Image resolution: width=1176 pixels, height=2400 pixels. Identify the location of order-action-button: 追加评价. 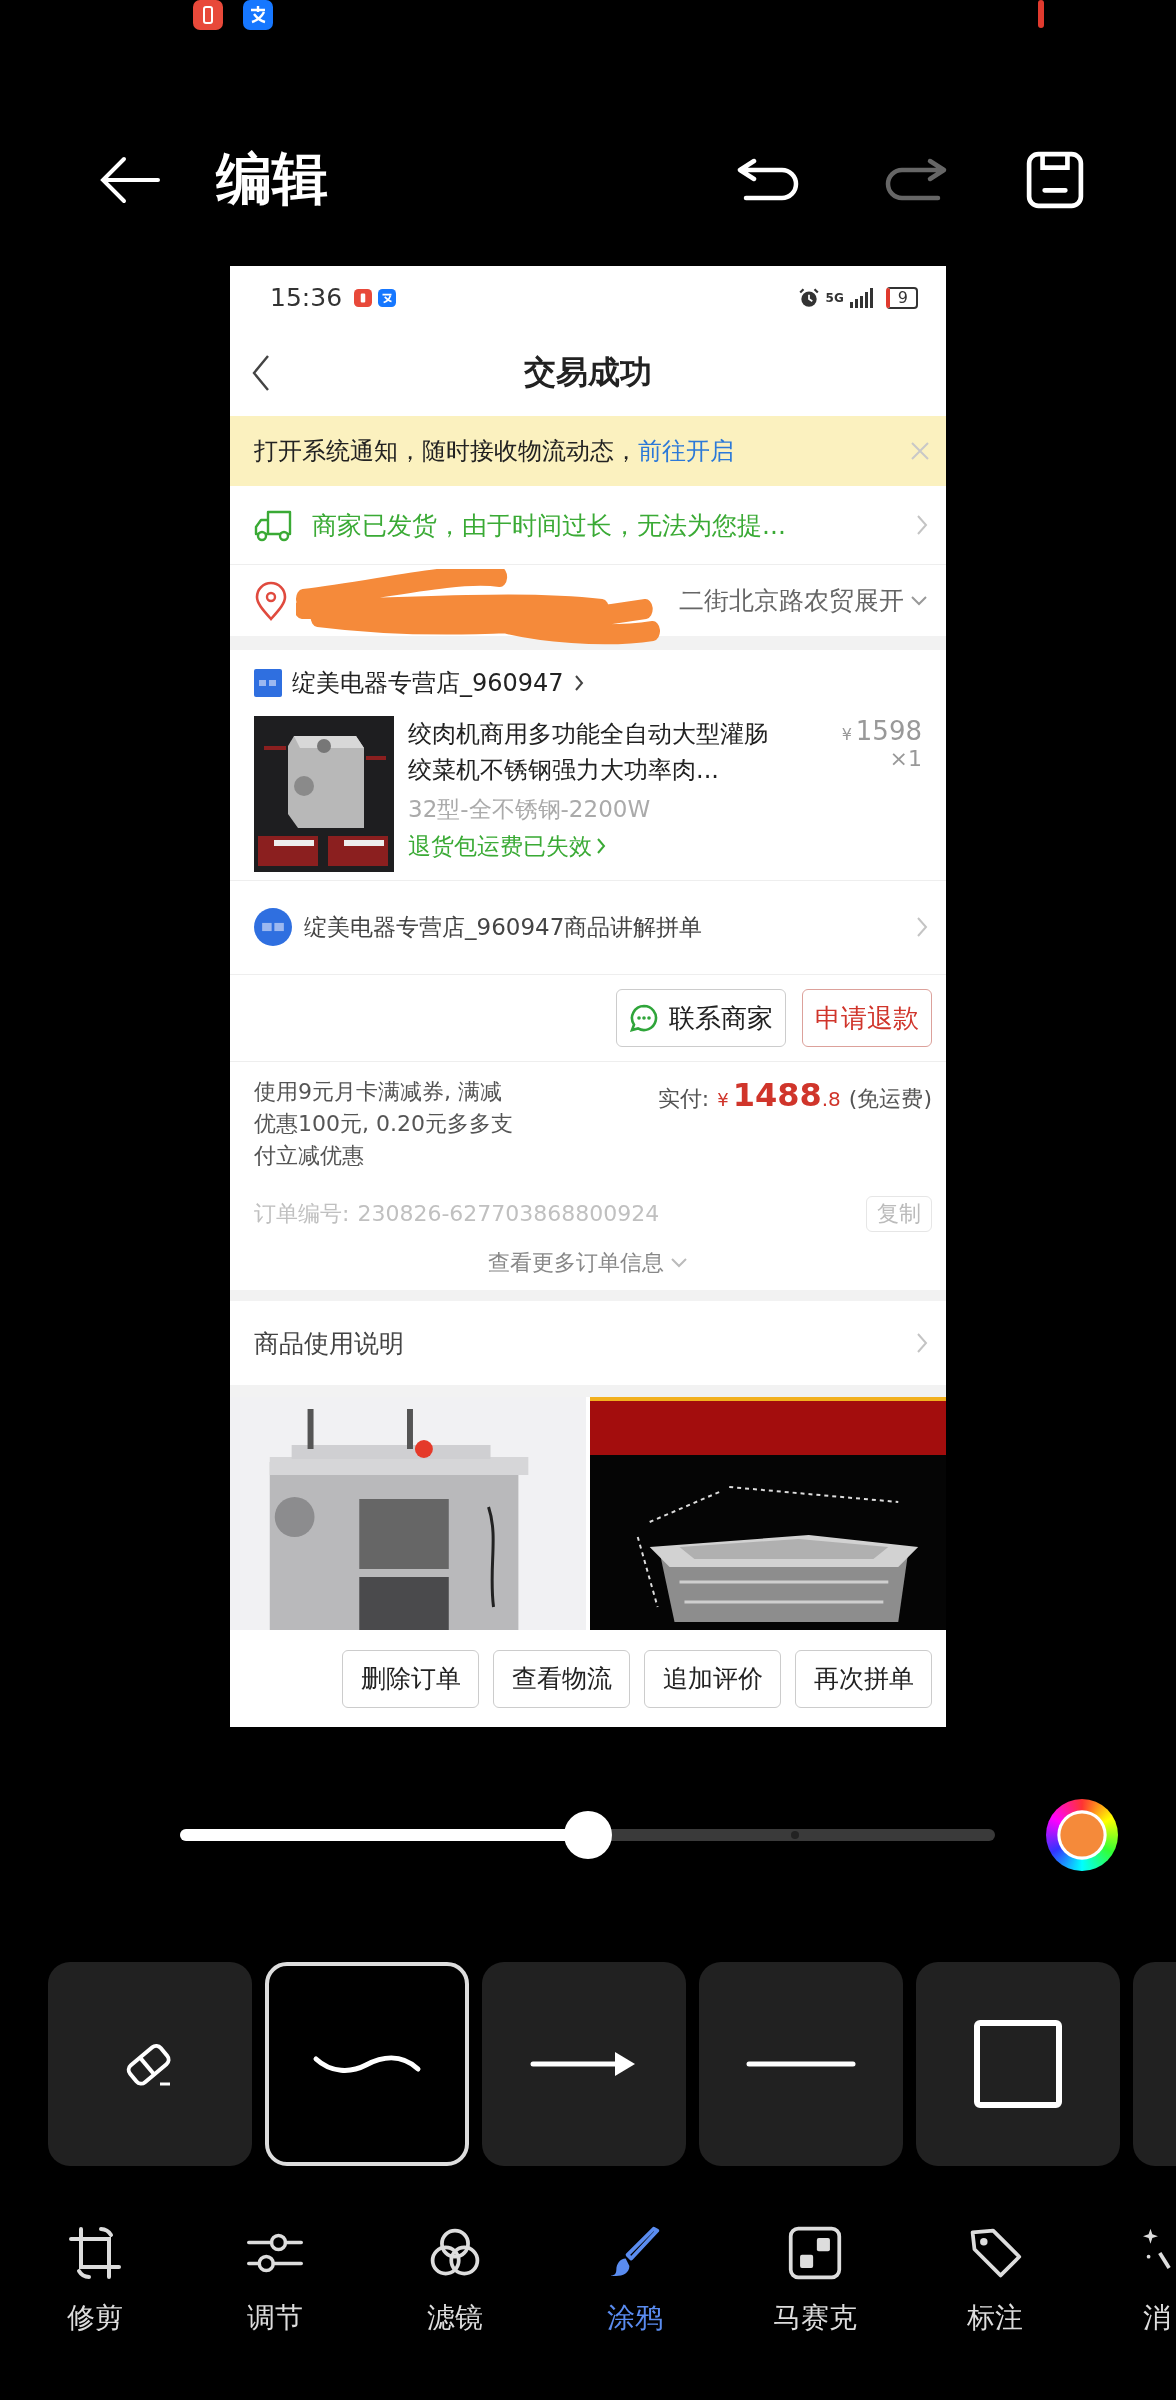
(712, 1678).